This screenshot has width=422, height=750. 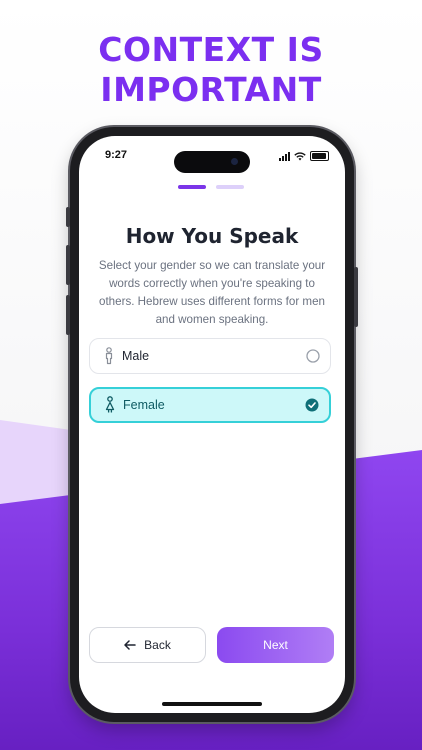 What do you see at coordinates (130, 645) in the screenshot?
I see `arrow-left-icon` at bounding box center [130, 645].